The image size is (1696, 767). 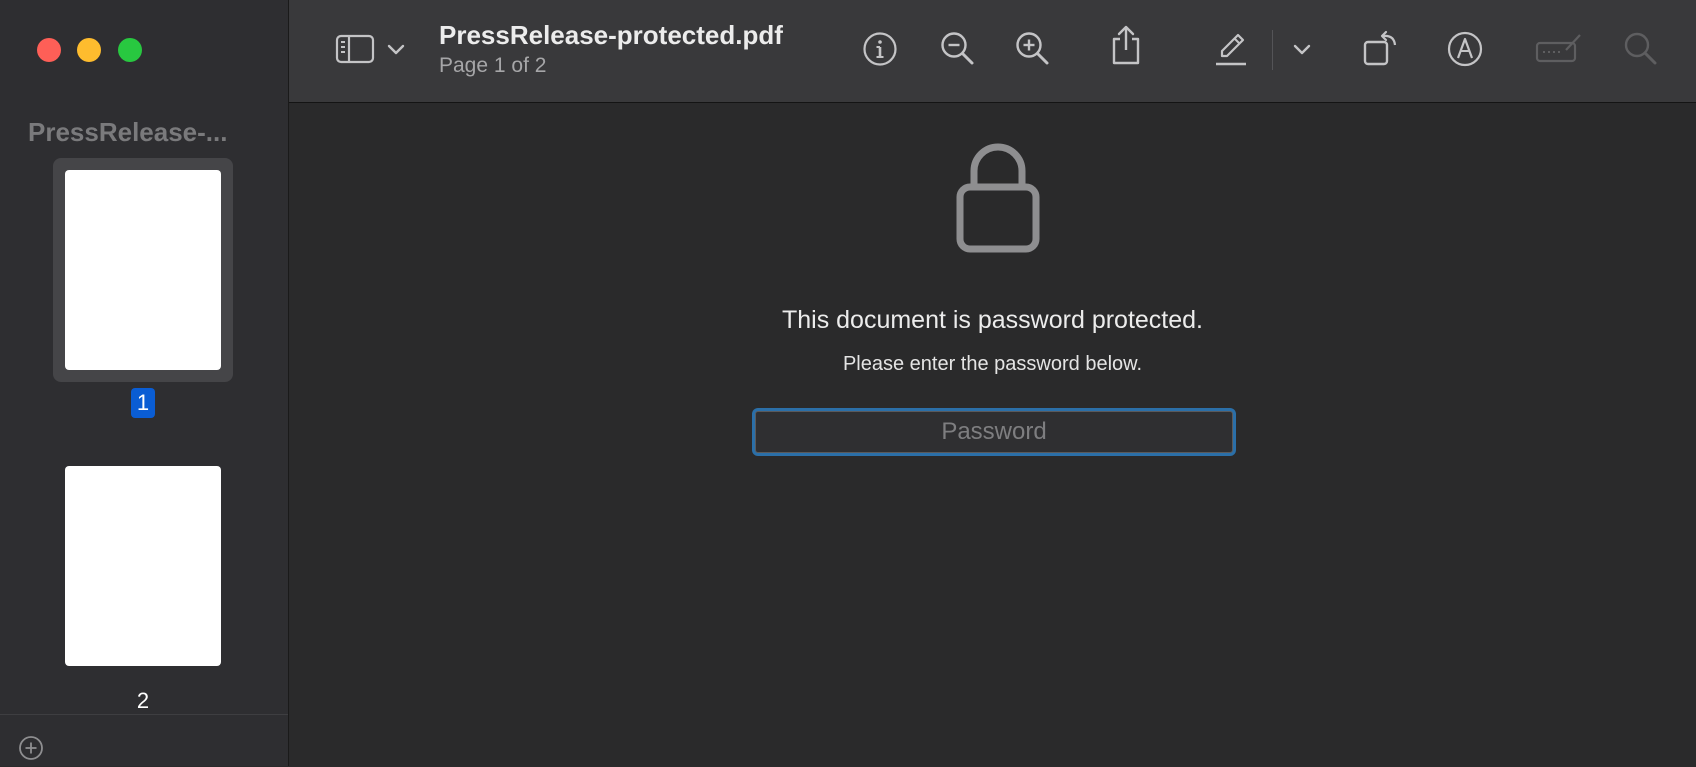 What do you see at coordinates (992, 320) in the screenshot?
I see `password-protected-message: This document is password protected.` at bounding box center [992, 320].